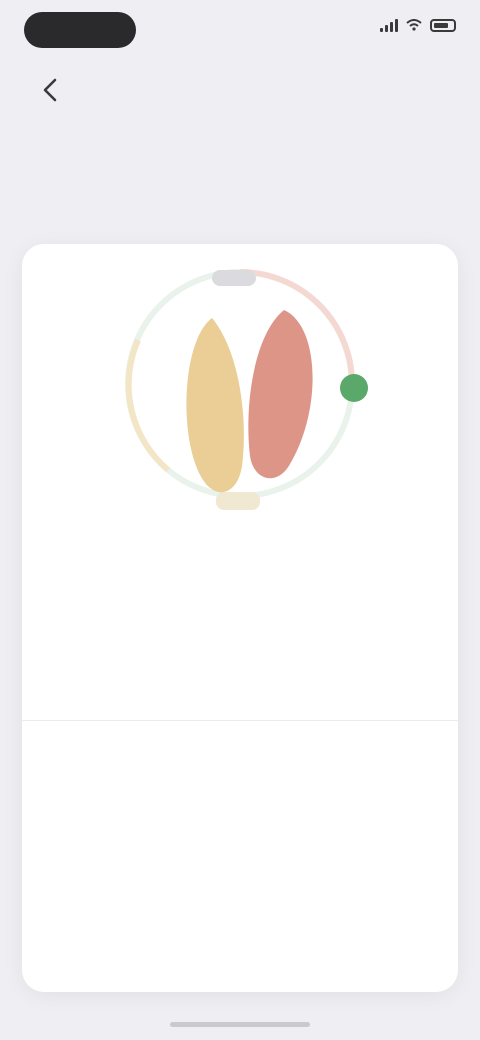 The width and height of the screenshot is (480, 1040). I want to click on battery-icon, so click(443, 25).